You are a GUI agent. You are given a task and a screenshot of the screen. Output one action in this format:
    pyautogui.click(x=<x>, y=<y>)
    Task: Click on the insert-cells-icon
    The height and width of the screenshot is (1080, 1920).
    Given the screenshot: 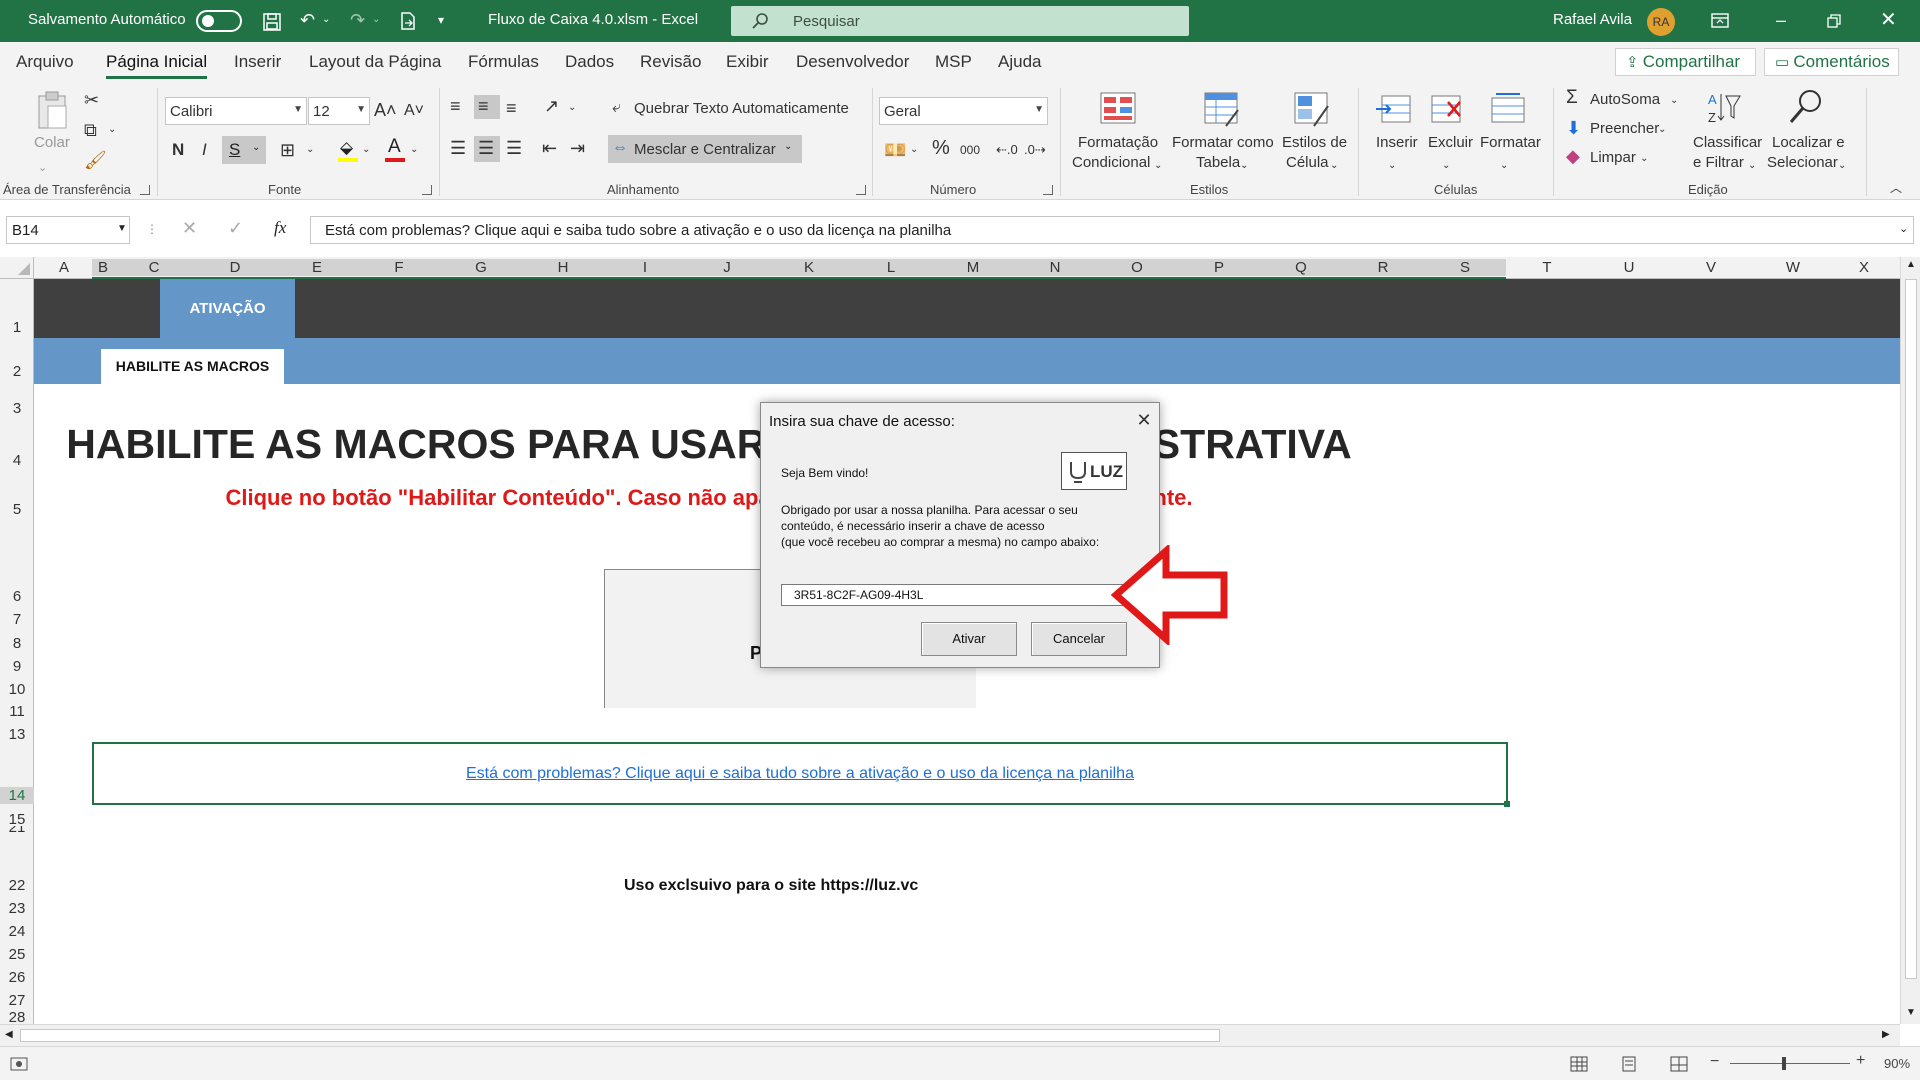 What is the action you would take?
    pyautogui.click(x=1394, y=110)
    